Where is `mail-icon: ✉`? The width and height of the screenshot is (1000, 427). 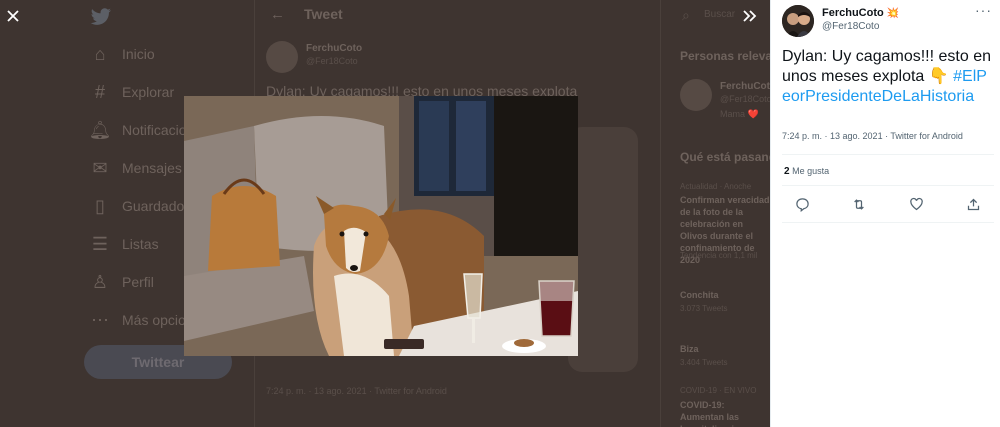 mail-icon: ✉ is located at coordinates (100, 167).